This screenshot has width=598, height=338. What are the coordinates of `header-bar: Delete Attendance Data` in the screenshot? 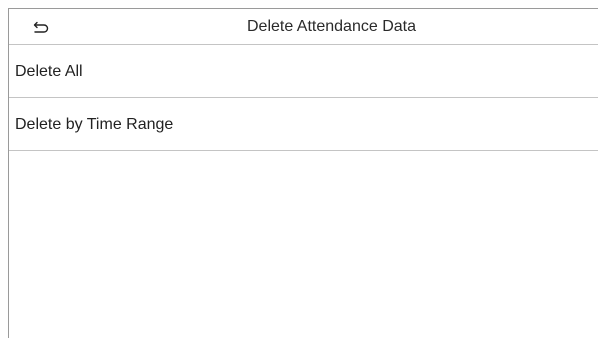 It's located at (303, 27).